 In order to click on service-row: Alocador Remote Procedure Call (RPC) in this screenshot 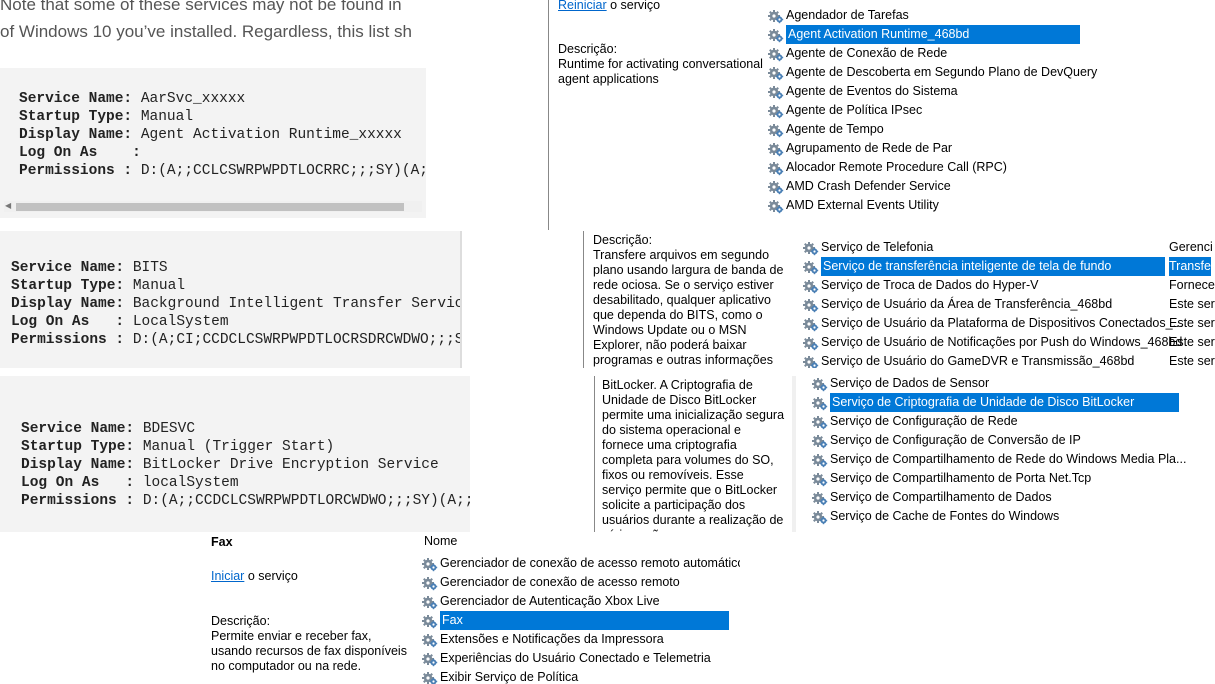, I will do `click(887, 167)`.